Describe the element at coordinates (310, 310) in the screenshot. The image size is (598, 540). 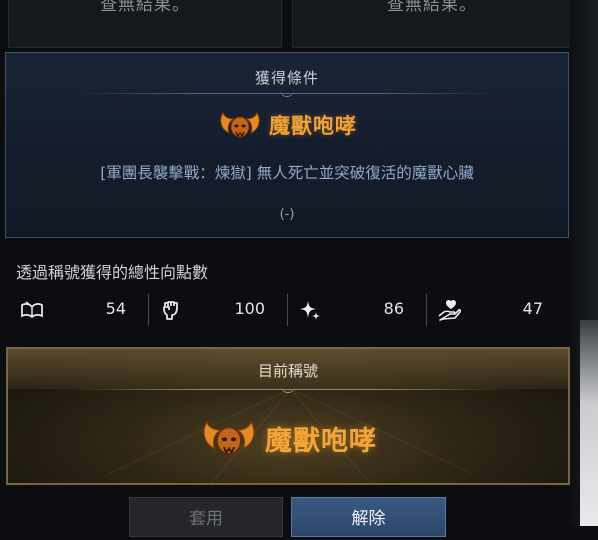
I see `sparkle-icon` at that location.